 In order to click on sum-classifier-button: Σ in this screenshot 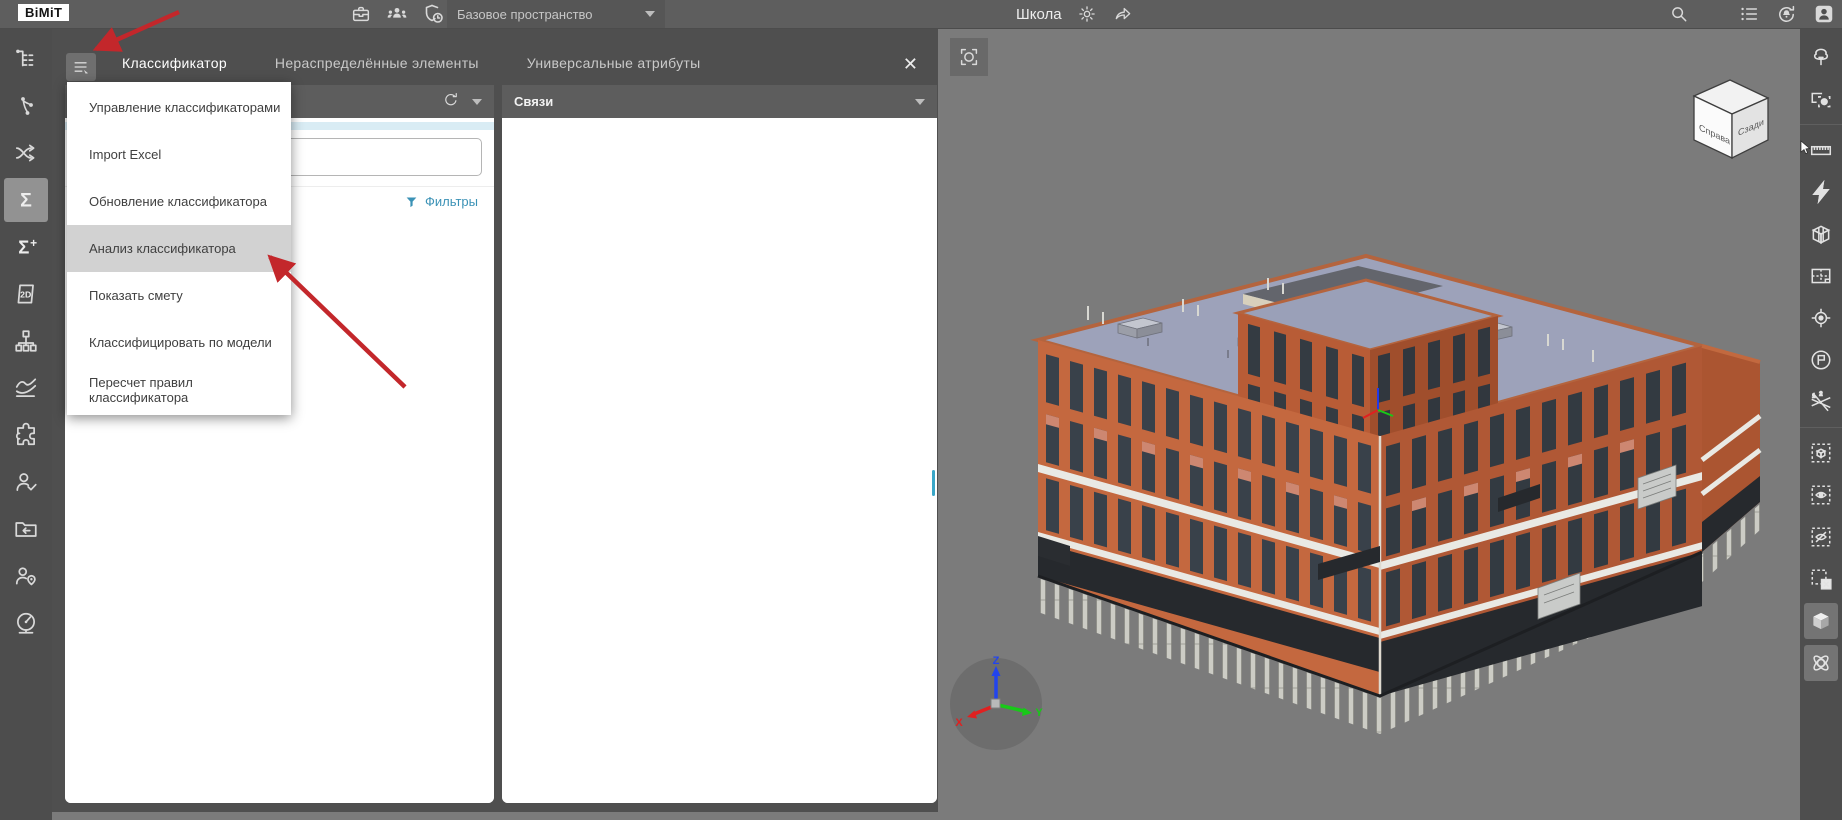, I will do `click(26, 200)`.